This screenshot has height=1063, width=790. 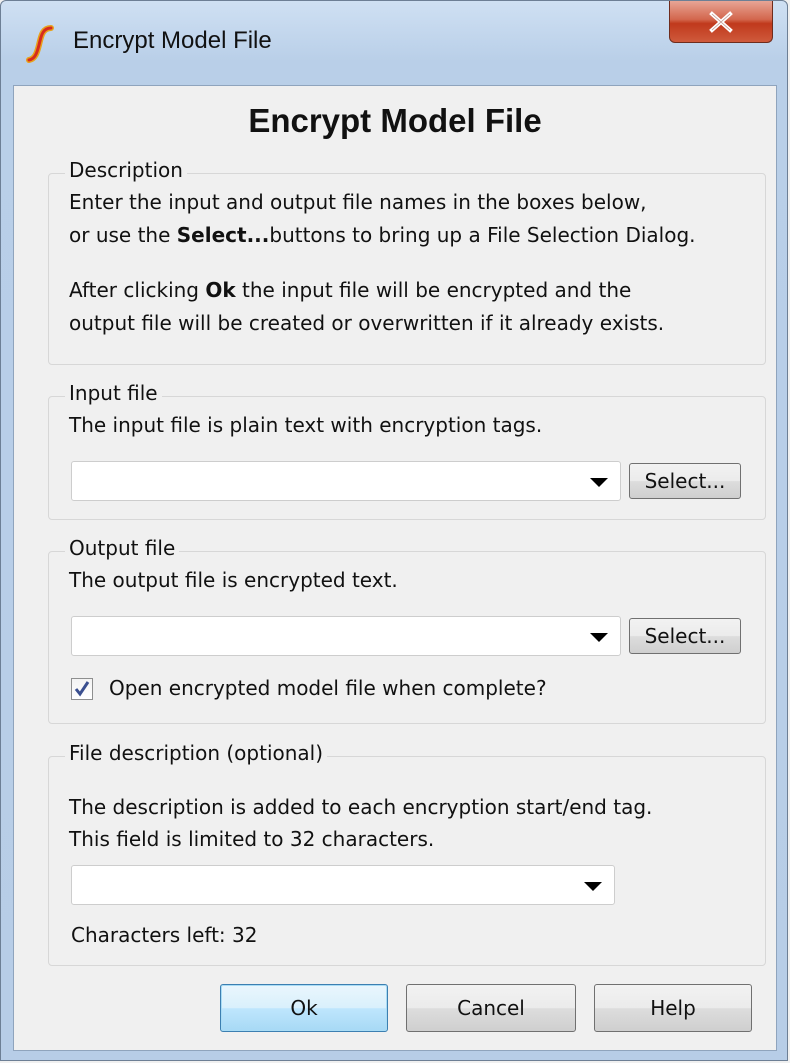 What do you see at coordinates (252, 839) in the screenshot?
I see `file-description-help-2: This field is limited to 32 characters.` at bounding box center [252, 839].